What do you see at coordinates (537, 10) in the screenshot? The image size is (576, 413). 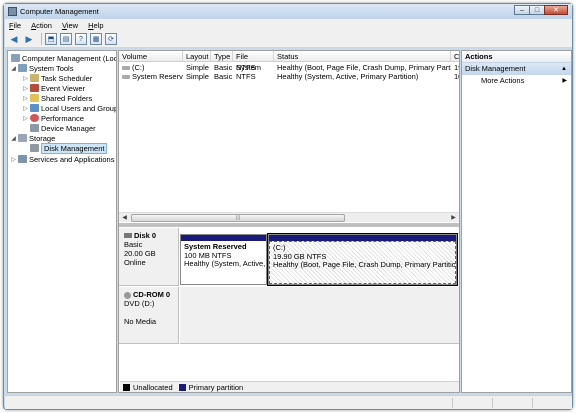 I see `maximize-button: □` at bounding box center [537, 10].